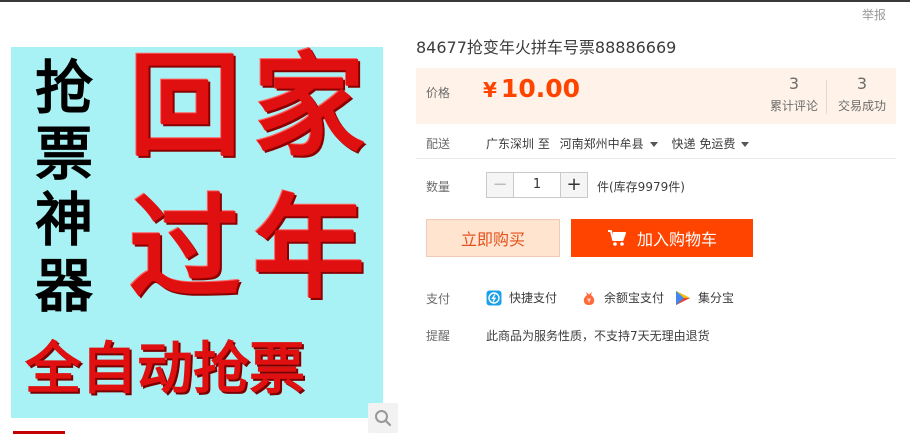 Image resolution: width=910 pixels, height=435 pixels. Describe the element at coordinates (309, 109) in the screenshot. I see `image-char-2: 家` at that location.